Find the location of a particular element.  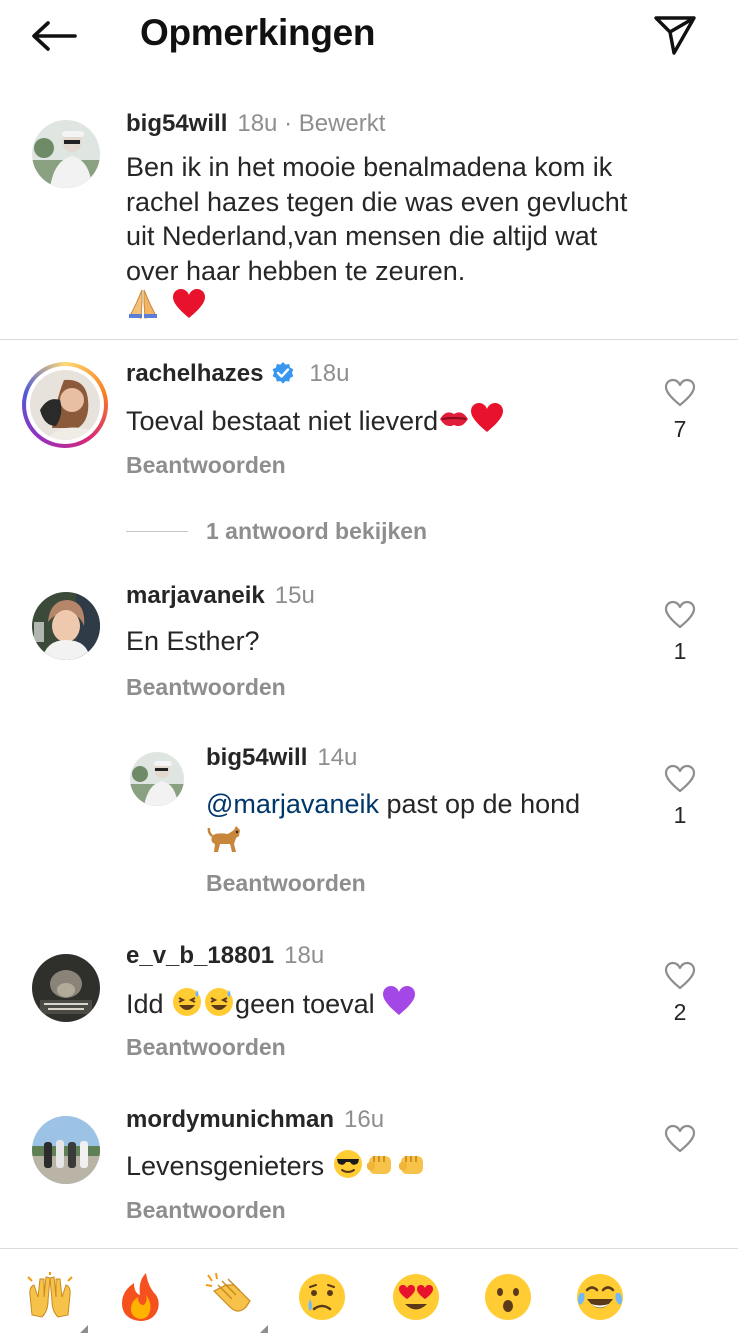

comment-text: Idd geen toeval is located at coordinates (271, 1006).